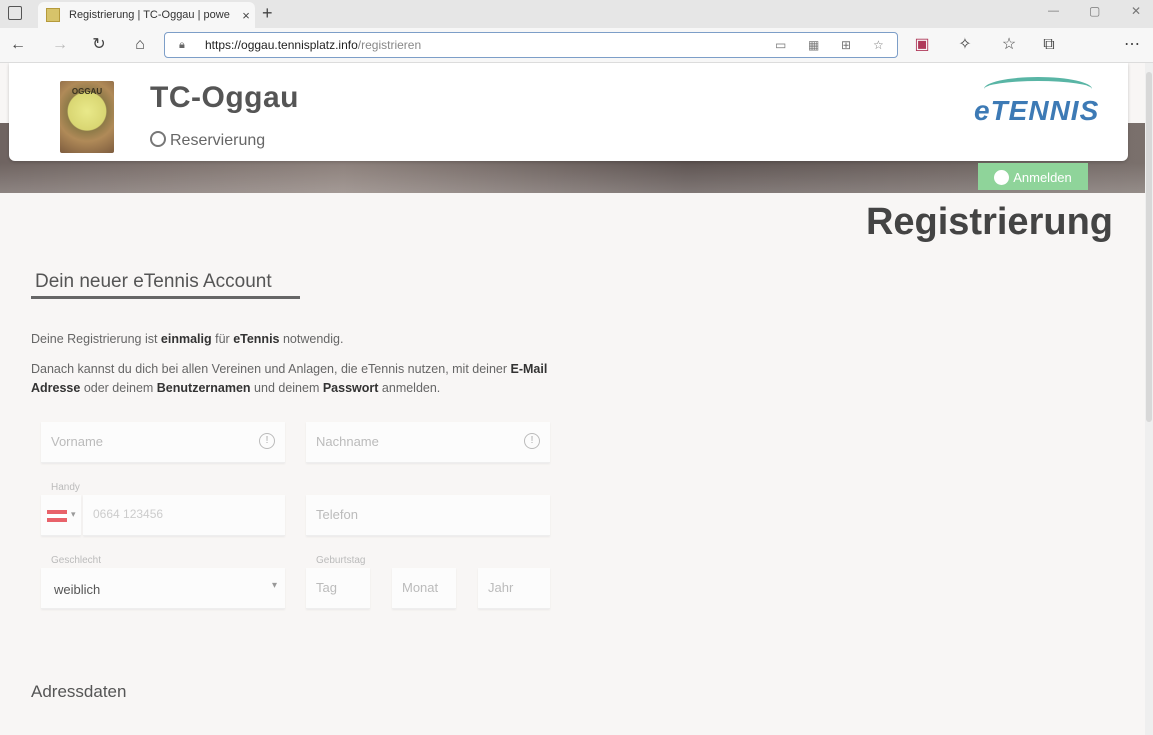 The image size is (1153, 735). I want to click on reservation-label: Reservierung, so click(218, 140).